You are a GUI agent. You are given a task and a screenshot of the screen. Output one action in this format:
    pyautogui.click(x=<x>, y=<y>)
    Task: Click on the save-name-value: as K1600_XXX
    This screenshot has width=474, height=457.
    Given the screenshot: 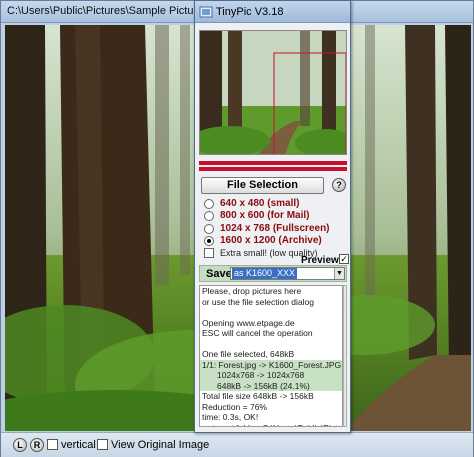 What is the action you would take?
    pyautogui.click(x=265, y=273)
    